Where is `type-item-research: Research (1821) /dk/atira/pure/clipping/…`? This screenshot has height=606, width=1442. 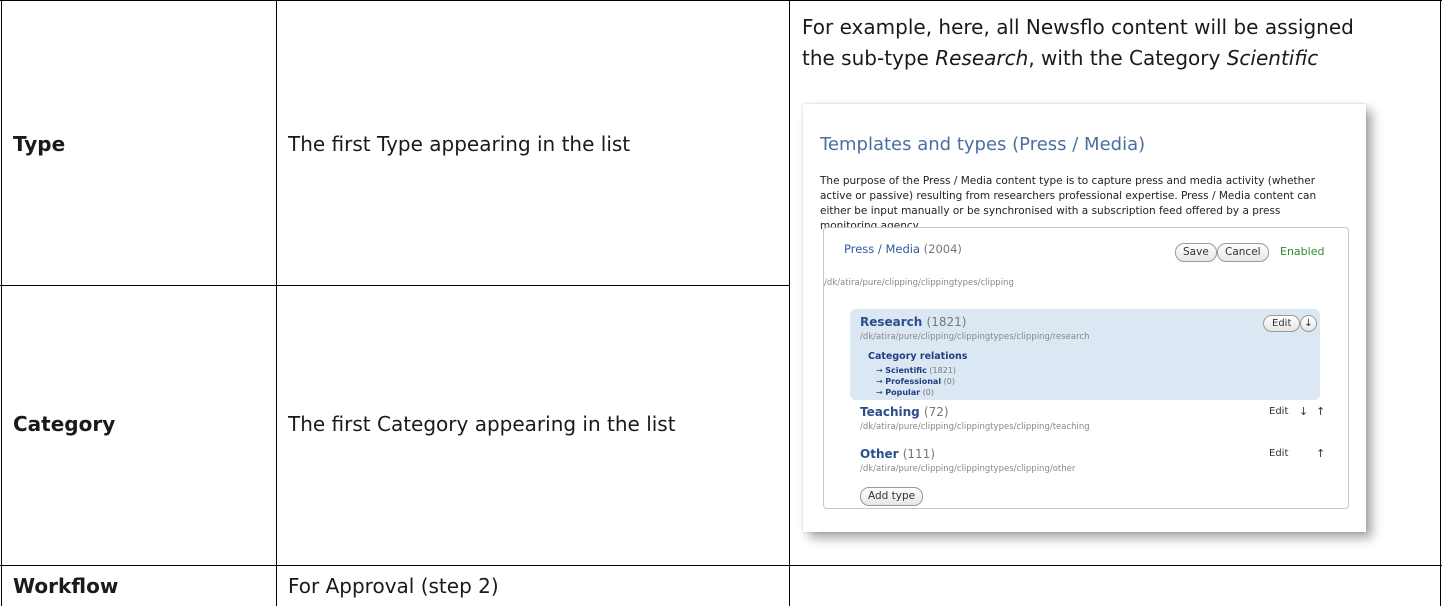
type-item-research: Research (1821) /dk/atira/pure/clipping/… is located at coordinates (1085, 354).